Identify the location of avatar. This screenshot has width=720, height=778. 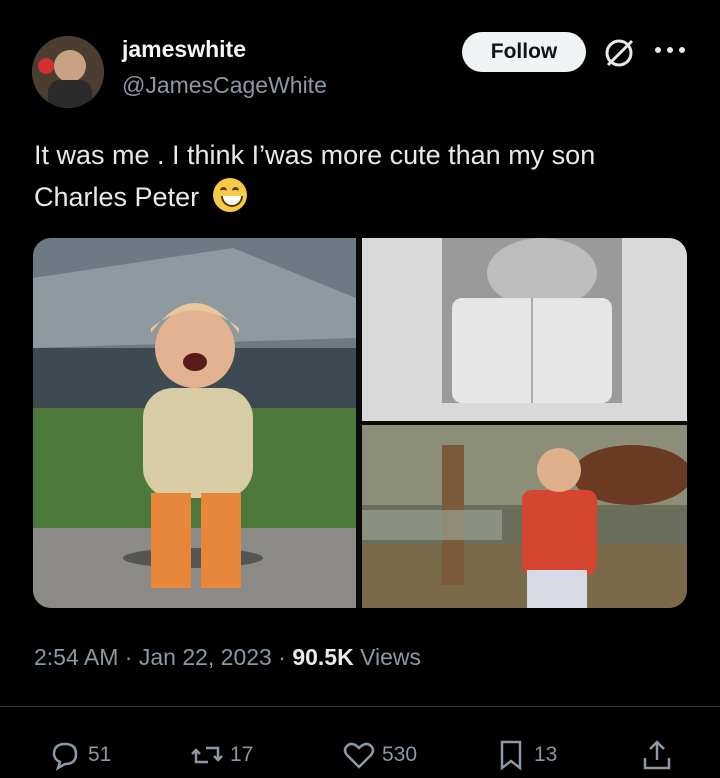
(68, 72).